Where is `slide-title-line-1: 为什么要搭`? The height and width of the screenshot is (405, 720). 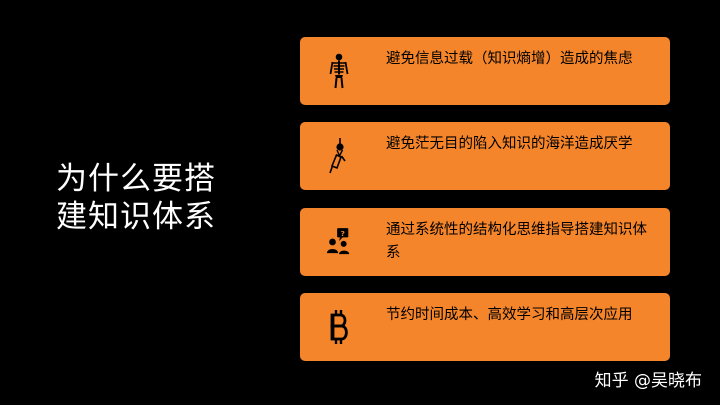
slide-title-line-1: 为什么要搭 is located at coordinates (136, 179).